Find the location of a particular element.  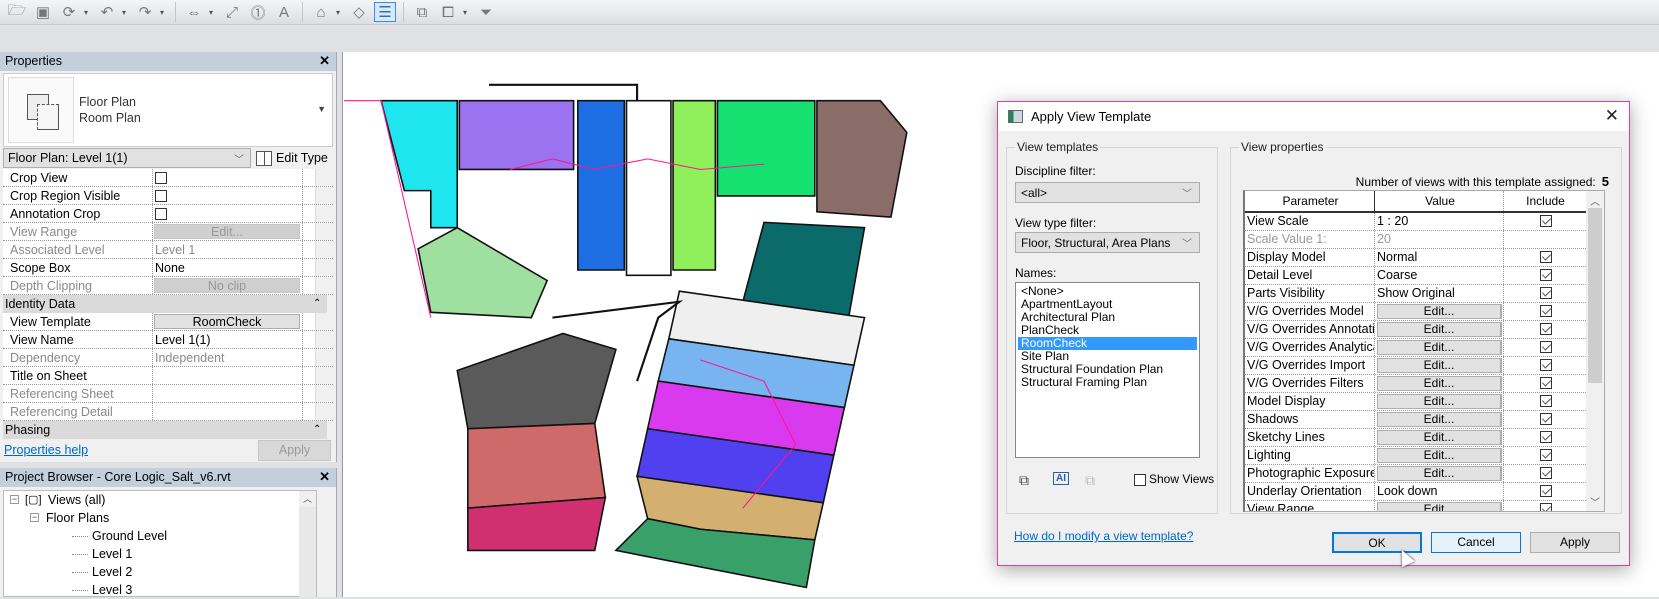

3d-view-icon: ⌂ is located at coordinates (321, 12).